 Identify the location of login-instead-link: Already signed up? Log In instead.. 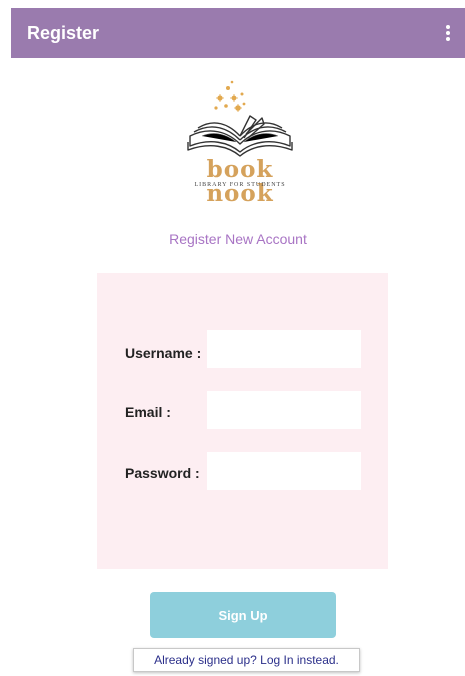
(246, 660).